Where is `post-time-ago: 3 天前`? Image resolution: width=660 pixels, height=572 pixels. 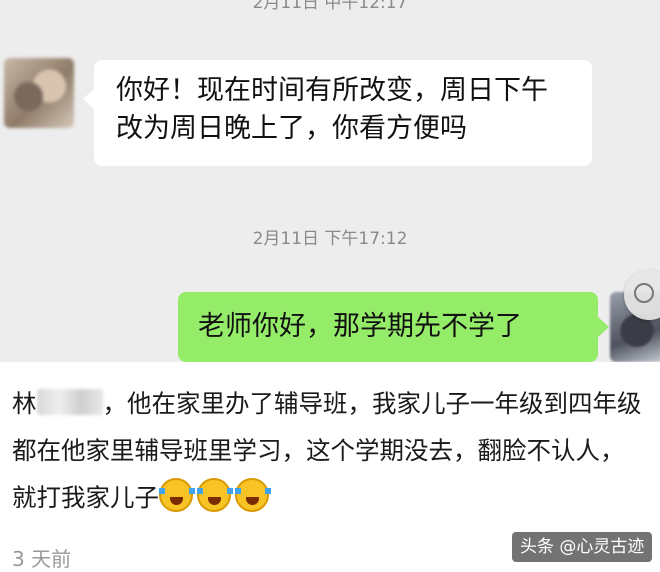 post-time-ago: 3 天前 is located at coordinates (42, 559).